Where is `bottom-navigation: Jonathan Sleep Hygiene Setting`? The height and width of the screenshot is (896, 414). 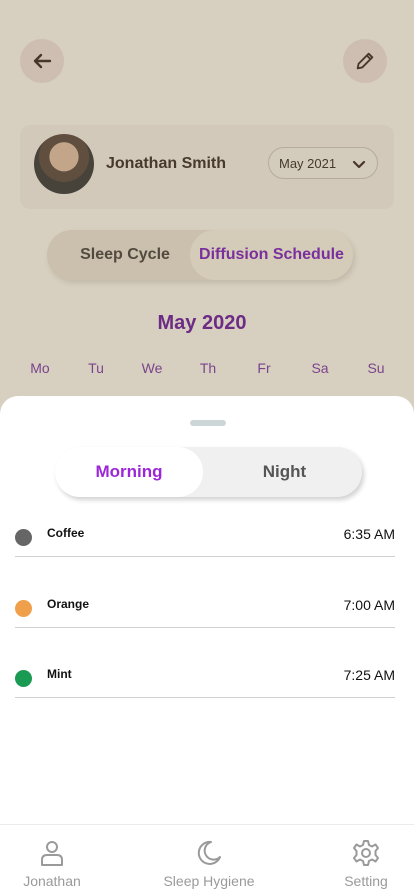 bottom-navigation: Jonathan Sleep Hygiene Setting is located at coordinates (207, 860).